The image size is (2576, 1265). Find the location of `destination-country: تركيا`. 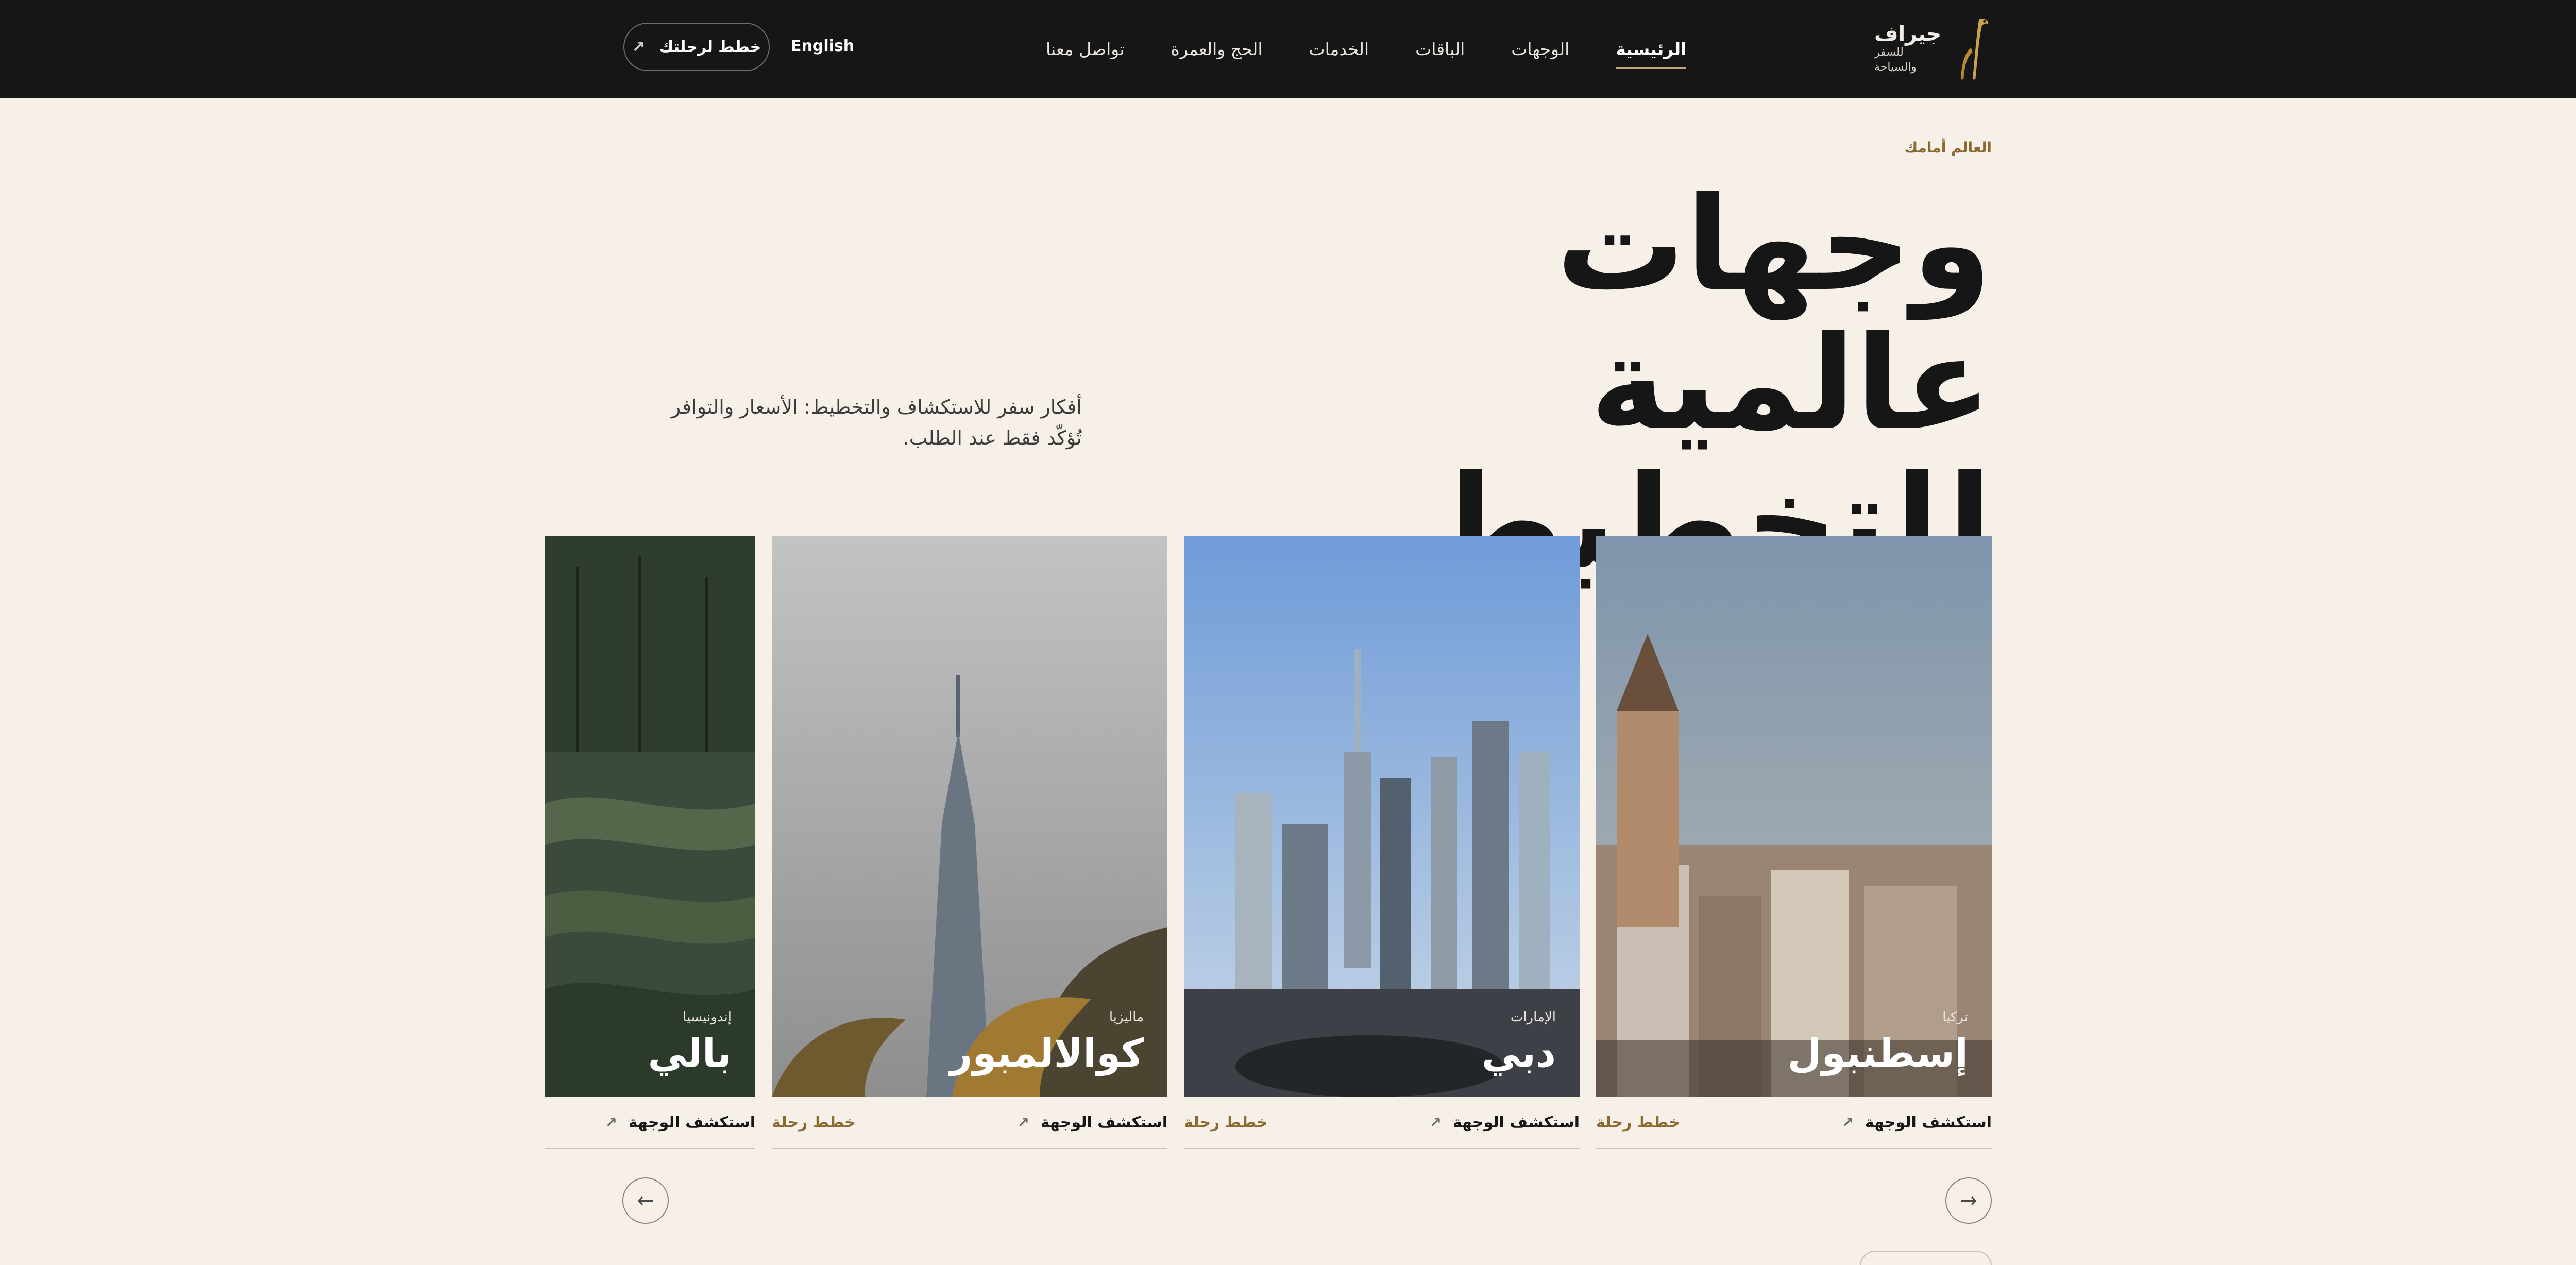

destination-country: تركيا is located at coordinates (1955, 1017).